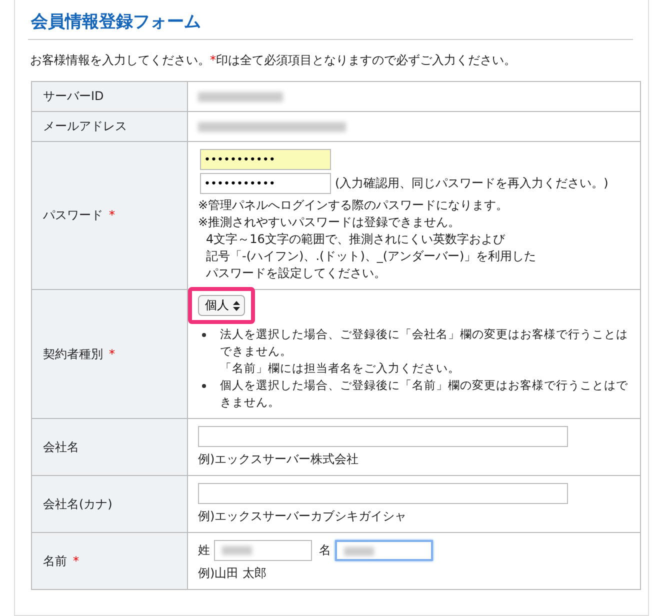  What do you see at coordinates (340, 368) in the screenshot?
I see `bullet-text: 「名前」欄には担当者名をご入力ください。` at bounding box center [340, 368].